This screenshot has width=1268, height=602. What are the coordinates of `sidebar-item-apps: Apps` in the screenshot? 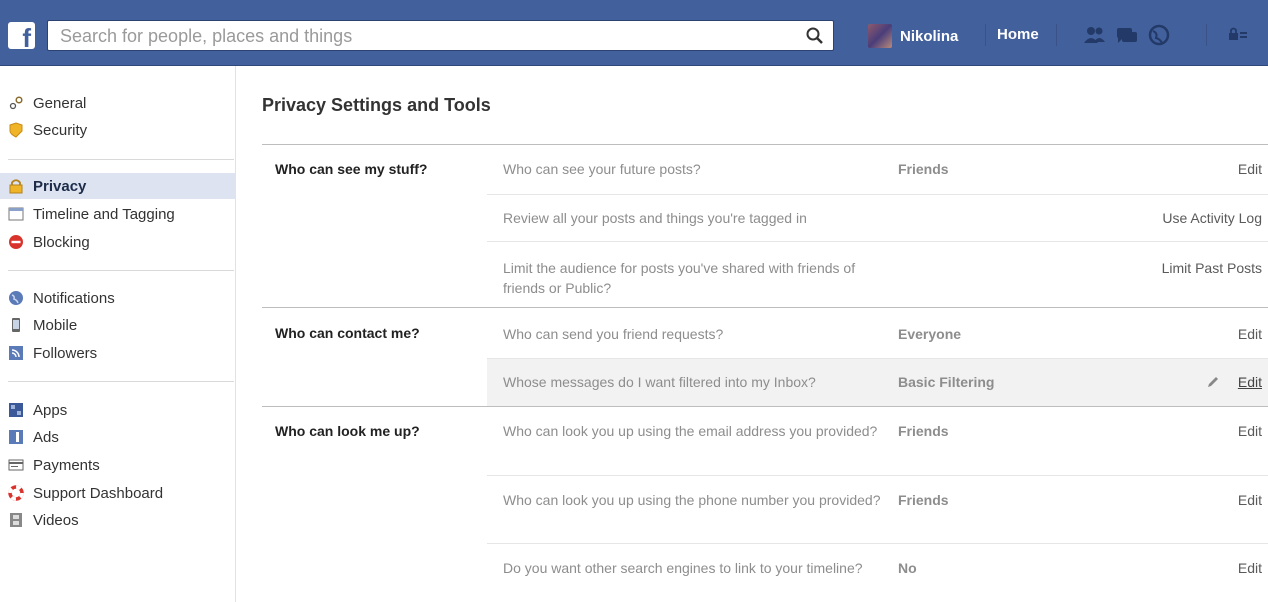 It's located at (118, 410).